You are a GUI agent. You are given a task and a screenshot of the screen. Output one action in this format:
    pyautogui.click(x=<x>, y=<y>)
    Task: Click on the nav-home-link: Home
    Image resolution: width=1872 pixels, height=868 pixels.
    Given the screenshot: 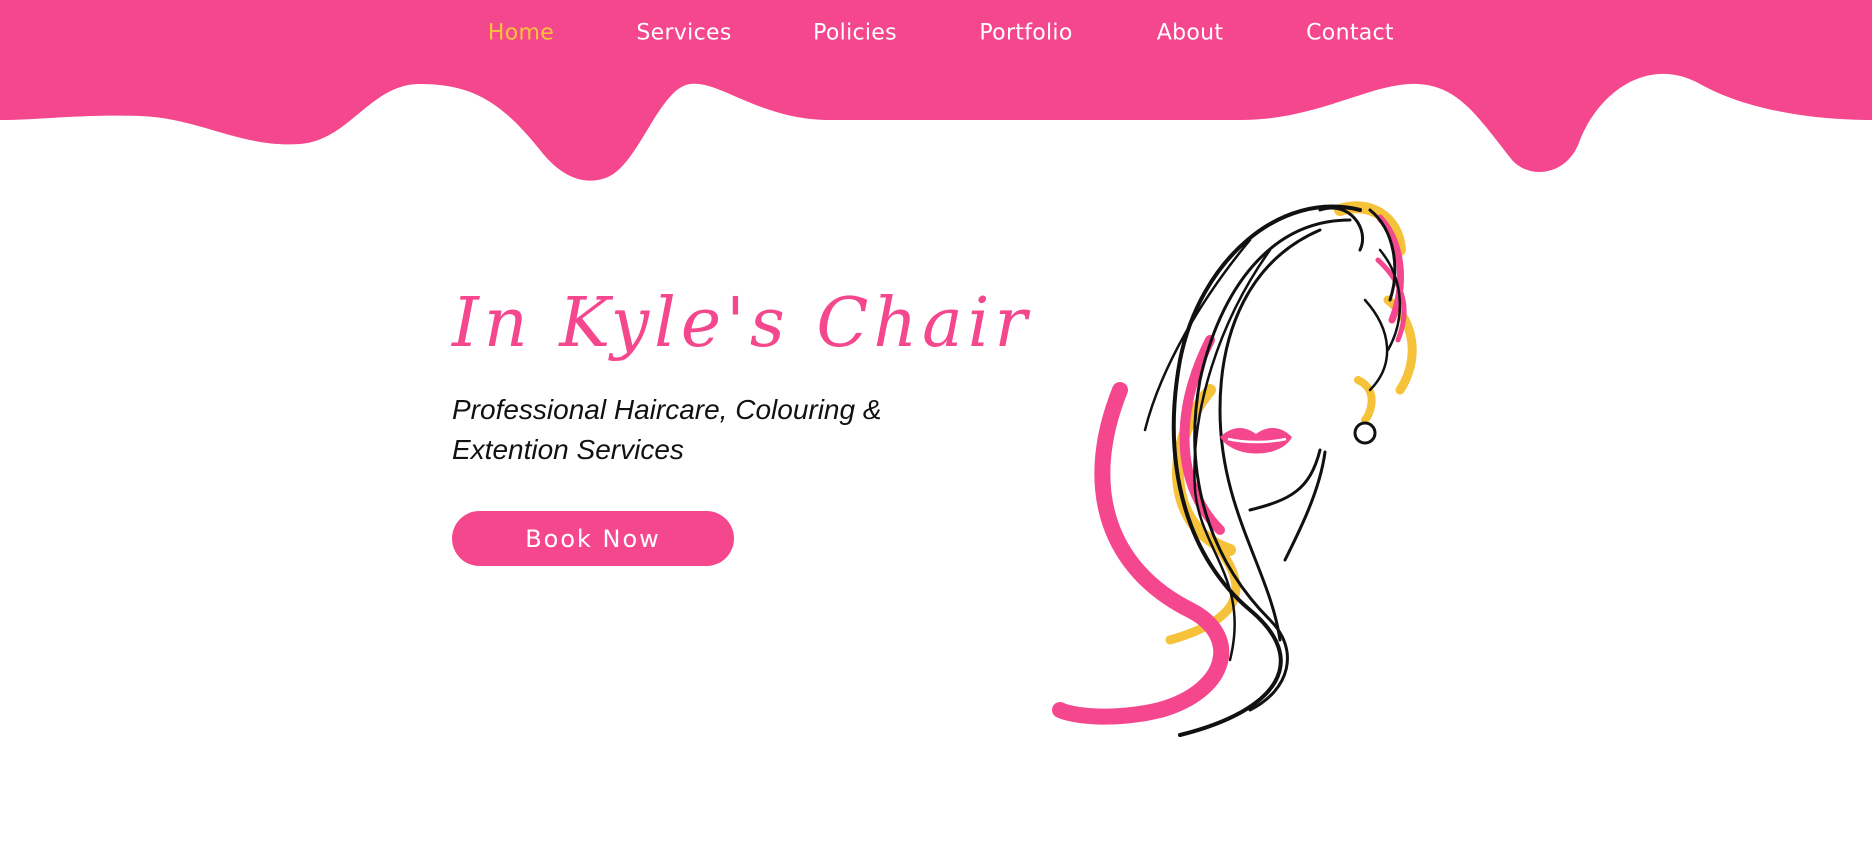 What is the action you would take?
    pyautogui.click(x=521, y=33)
    